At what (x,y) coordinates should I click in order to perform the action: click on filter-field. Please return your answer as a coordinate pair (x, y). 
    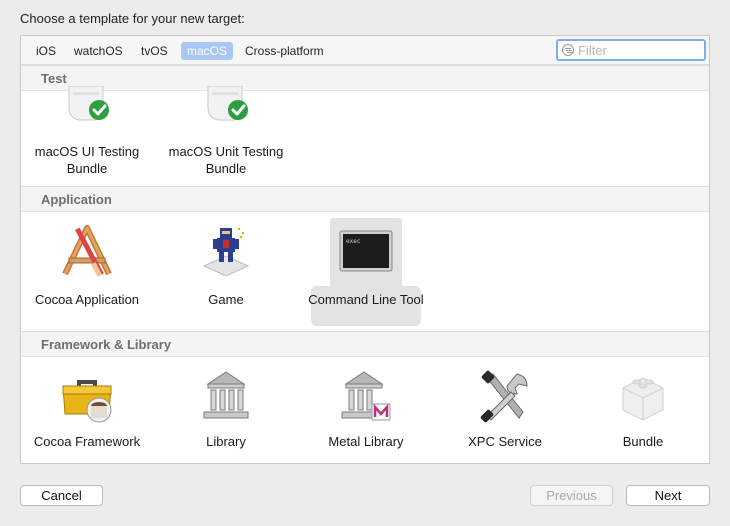
    Looking at the image, I should click on (631, 50).